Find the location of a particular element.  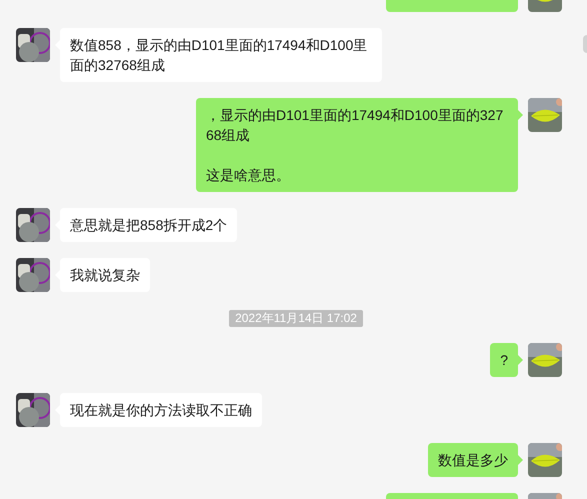

message-text: ，显示的由D101里面的17494和D100里面的32768组成 is located at coordinates (355, 125).